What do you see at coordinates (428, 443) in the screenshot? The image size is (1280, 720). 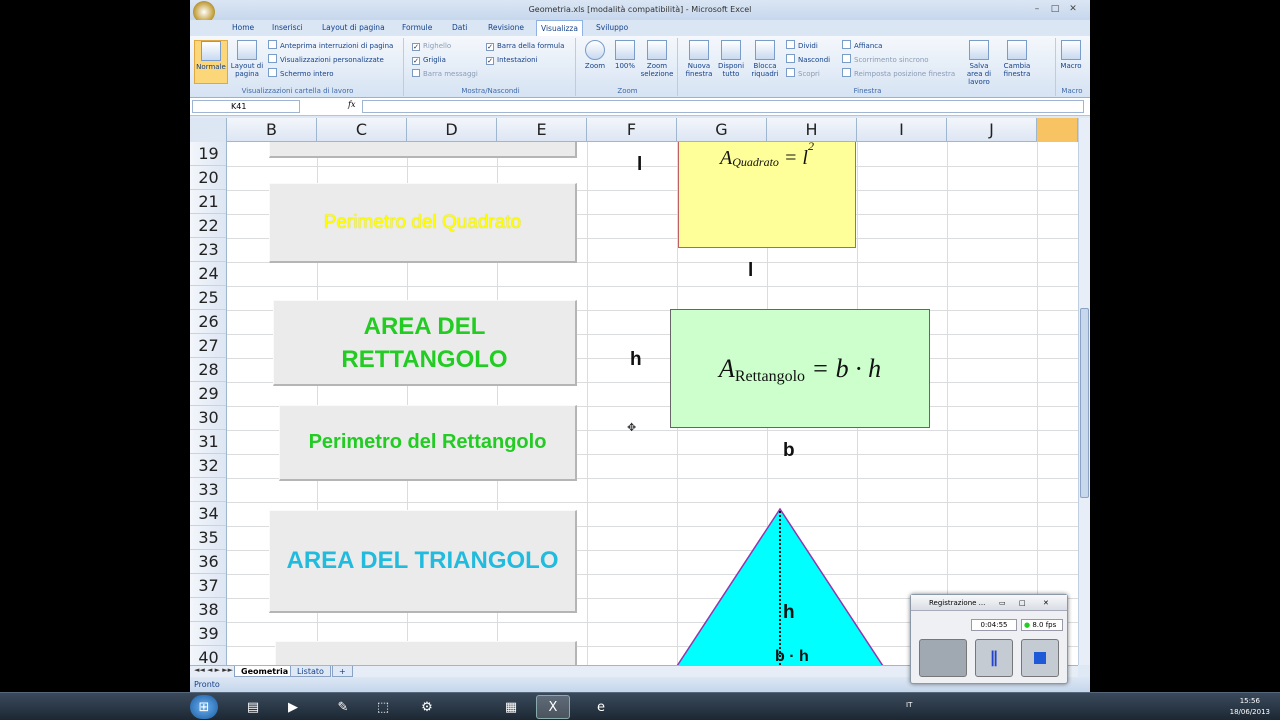 I see `perimetro-rettangolo-button: Perimetro del Rettangolo` at bounding box center [428, 443].